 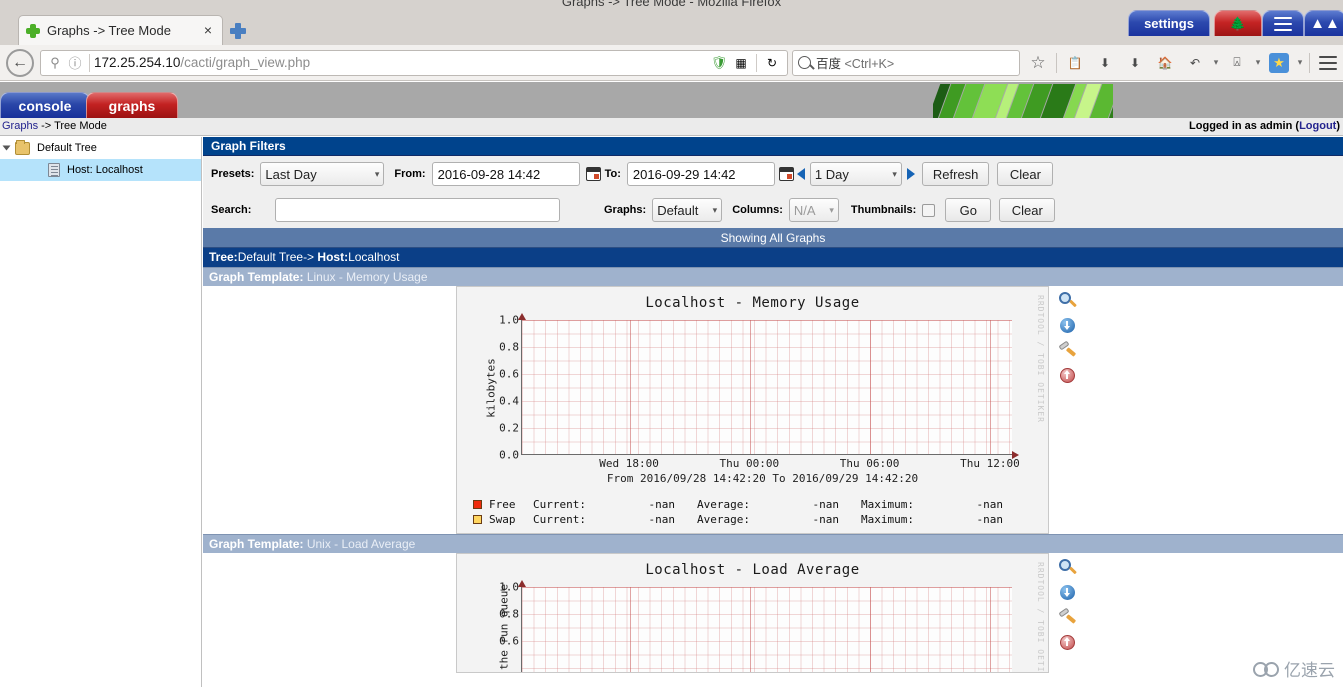 I want to click on presets-select: Last Day ▾, so click(x=322, y=174).